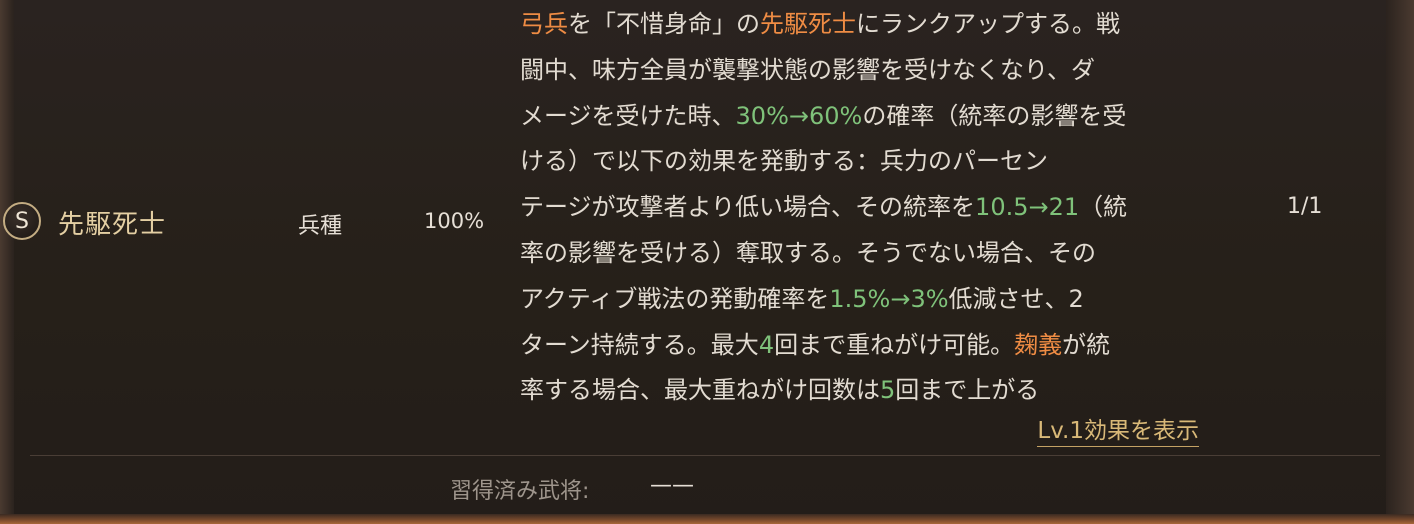  I want to click on description-highlight: 30%→60%, so click(799, 115).